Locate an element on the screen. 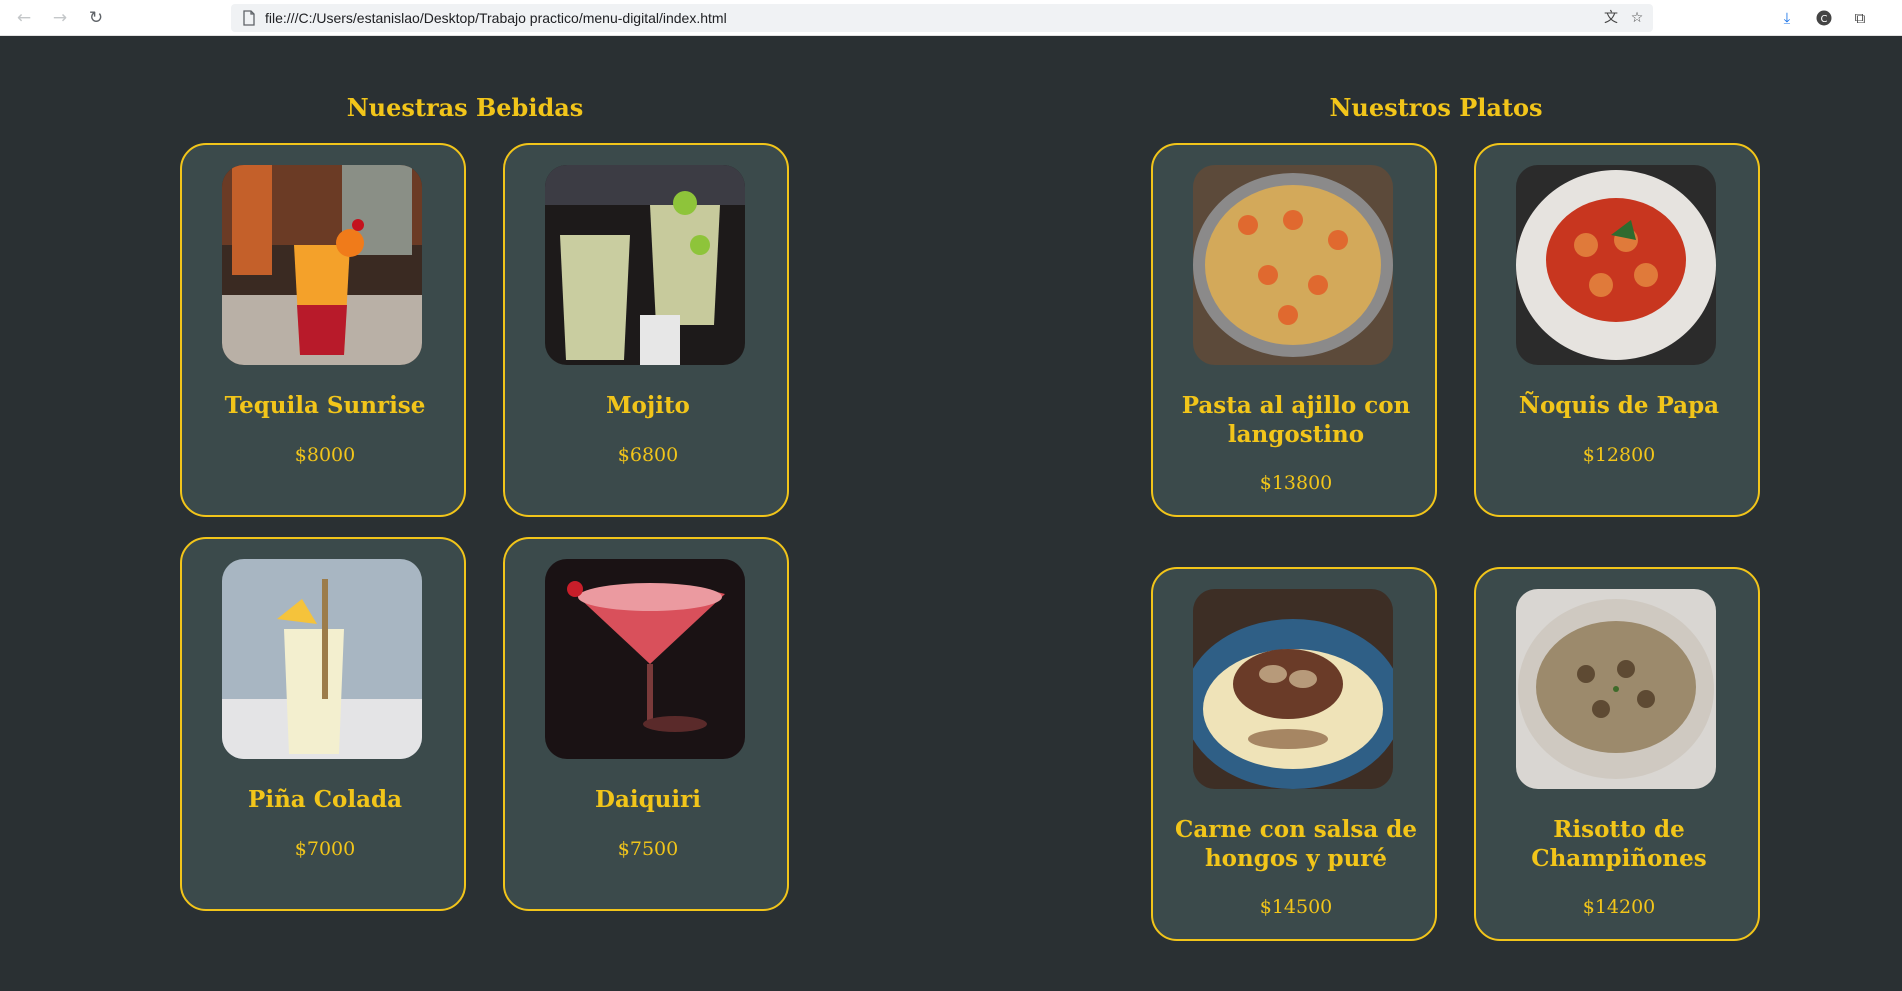 This screenshot has width=1902, height=991. item-name: Ñoquis de Papa is located at coordinates (1619, 405).